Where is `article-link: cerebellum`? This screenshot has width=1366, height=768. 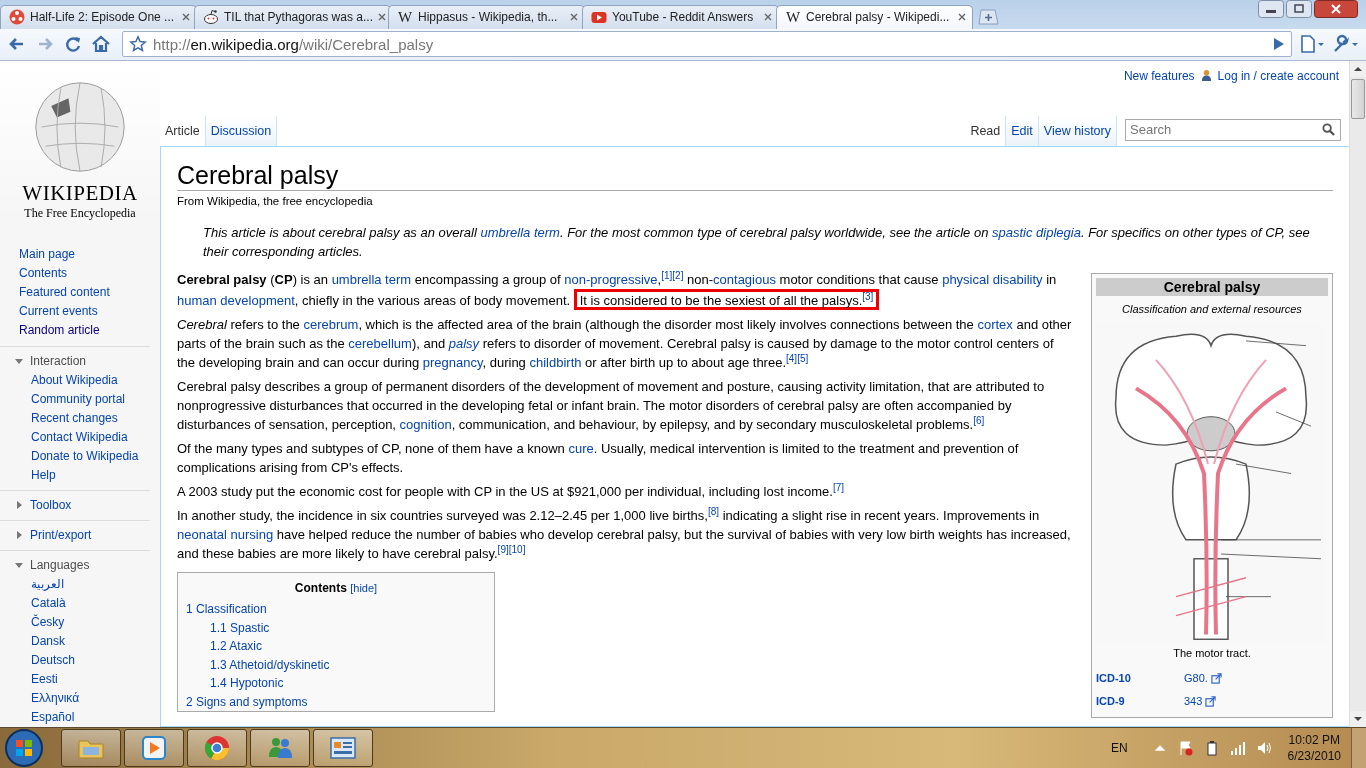 article-link: cerebellum is located at coordinates (380, 343).